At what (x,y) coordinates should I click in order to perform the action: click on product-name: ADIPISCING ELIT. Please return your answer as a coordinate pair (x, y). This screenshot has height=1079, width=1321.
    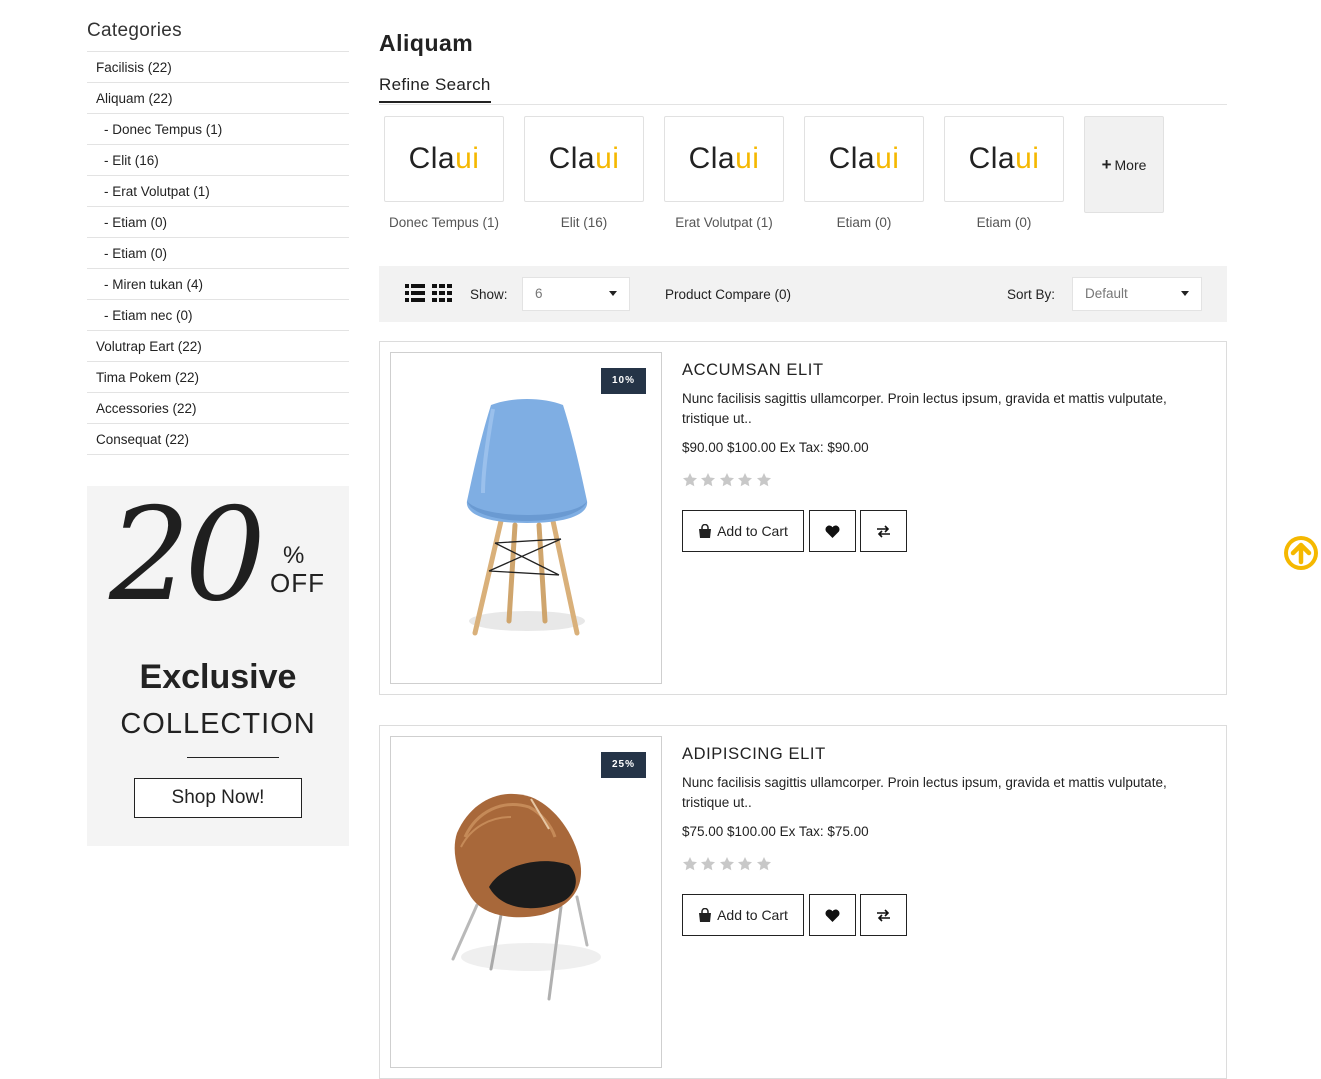
    Looking at the image, I should click on (754, 754).